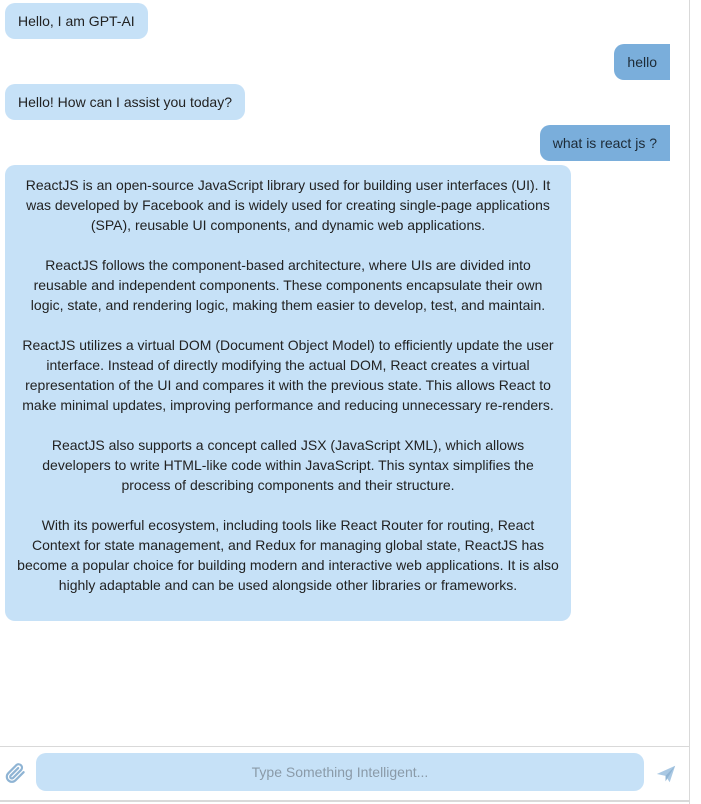 The width and height of the screenshot is (701, 804). I want to click on bot-message: Hello! How can I assist you today?, so click(125, 102).